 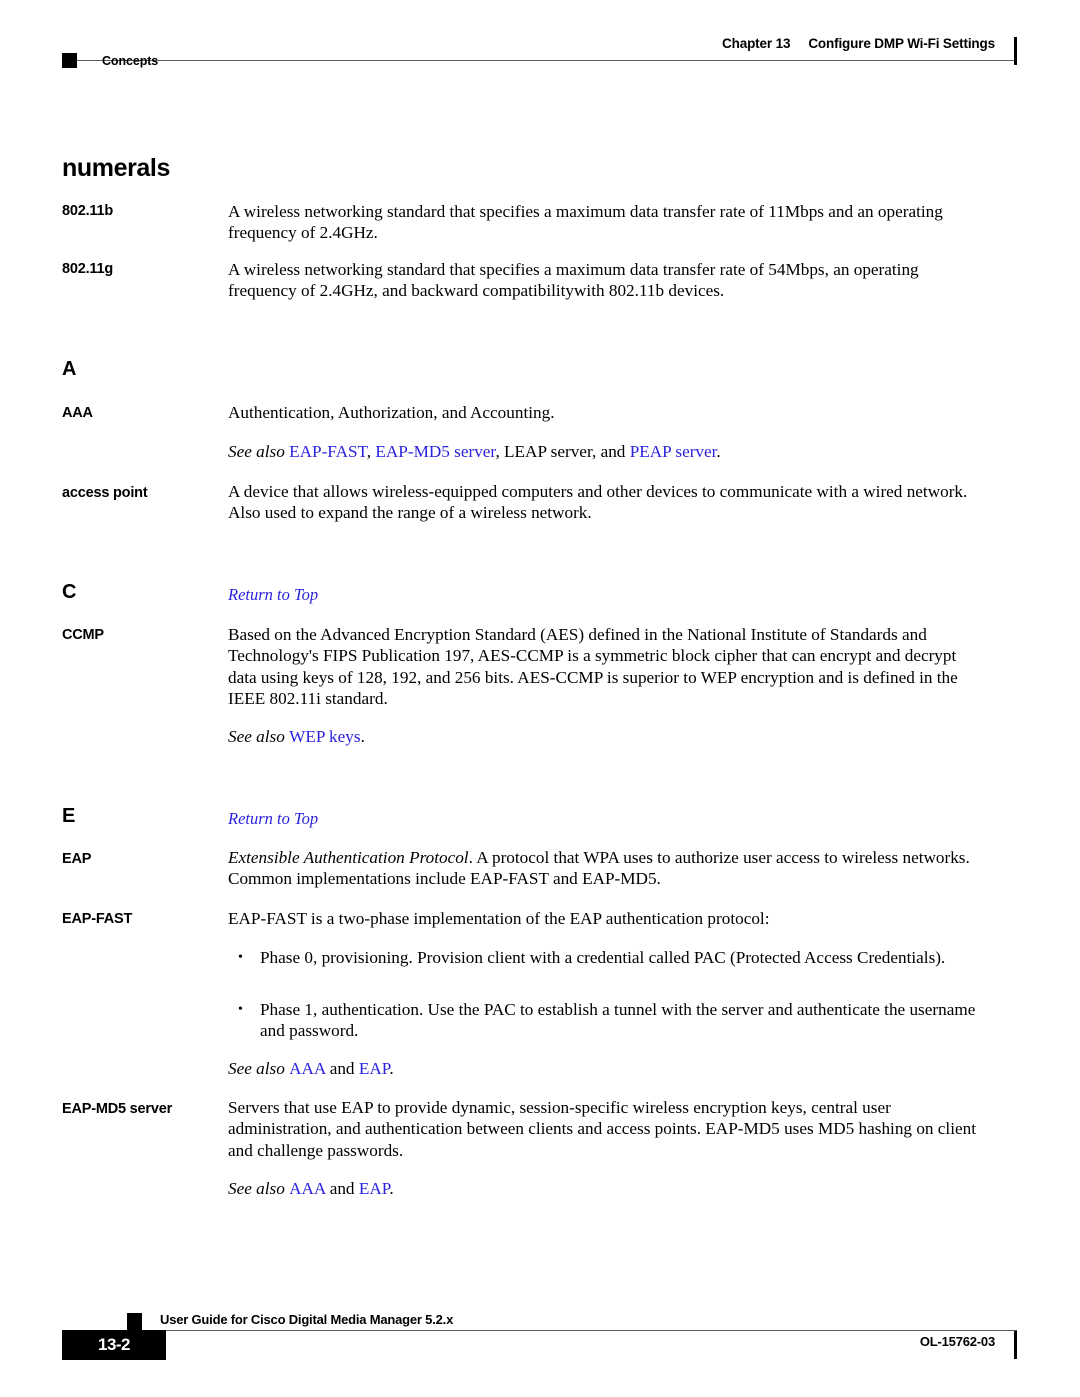 What do you see at coordinates (97, 919) in the screenshot?
I see `glossary-term-eap-fast: EAP-FAST` at bounding box center [97, 919].